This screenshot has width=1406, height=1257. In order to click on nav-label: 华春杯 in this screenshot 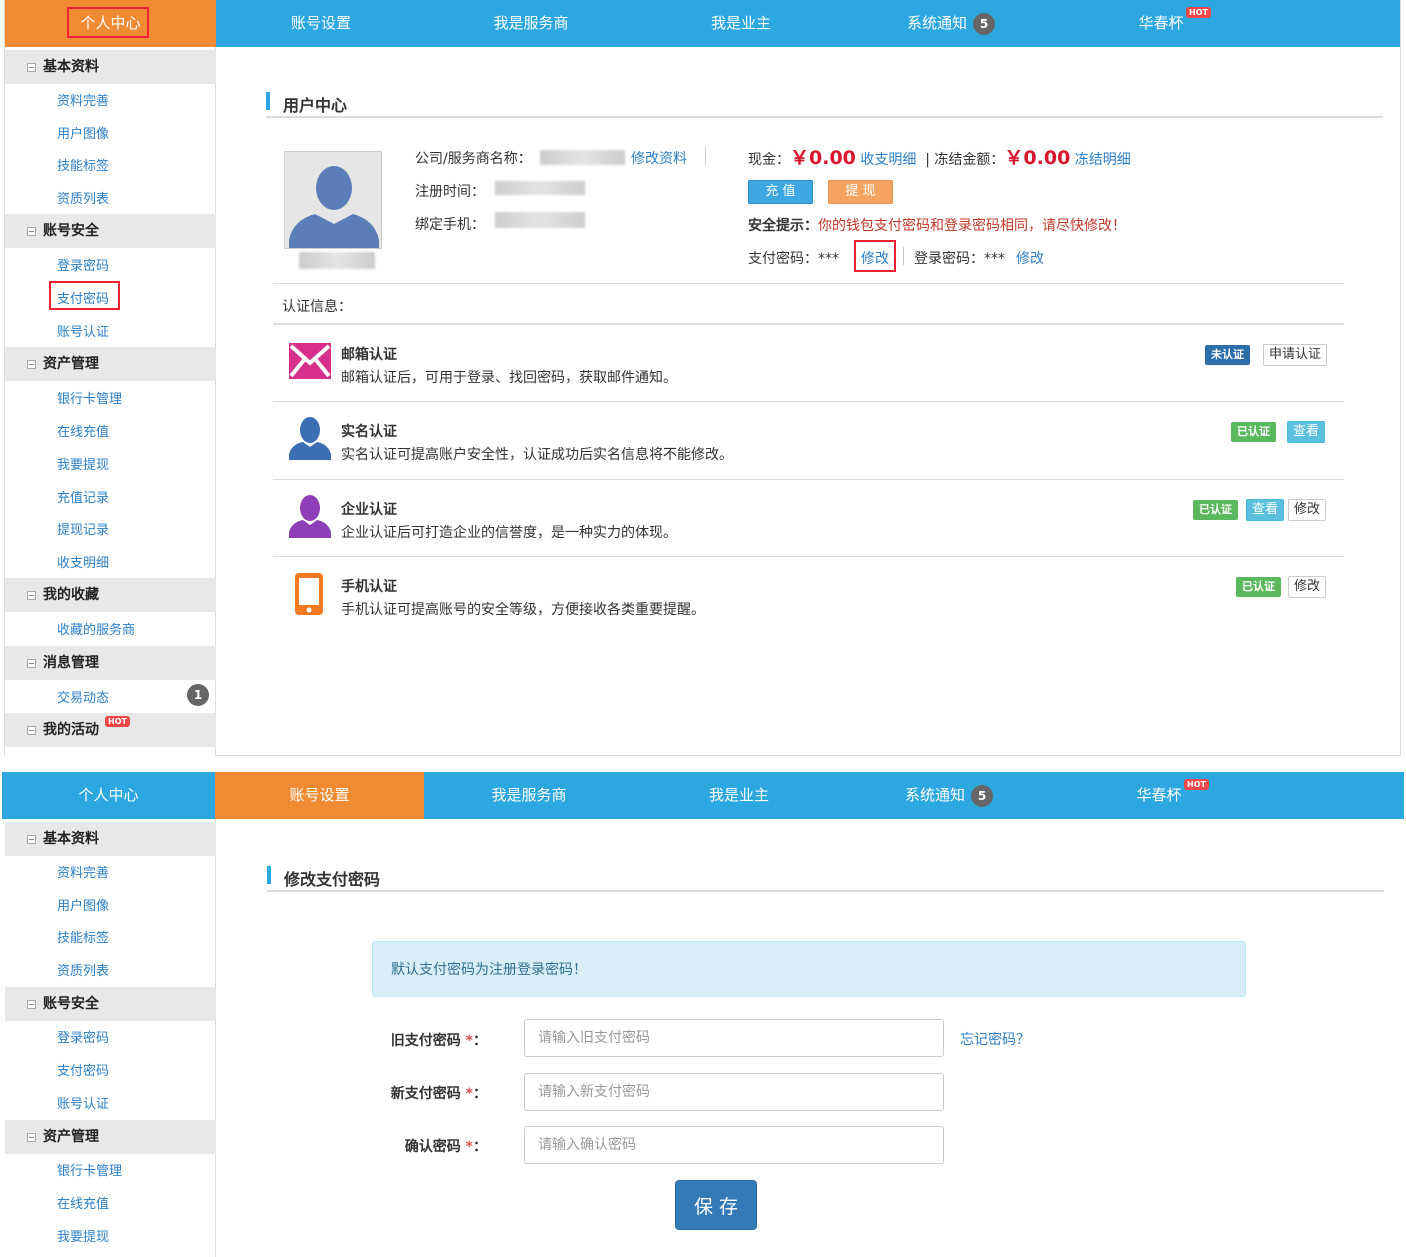, I will do `click(1159, 795)`.